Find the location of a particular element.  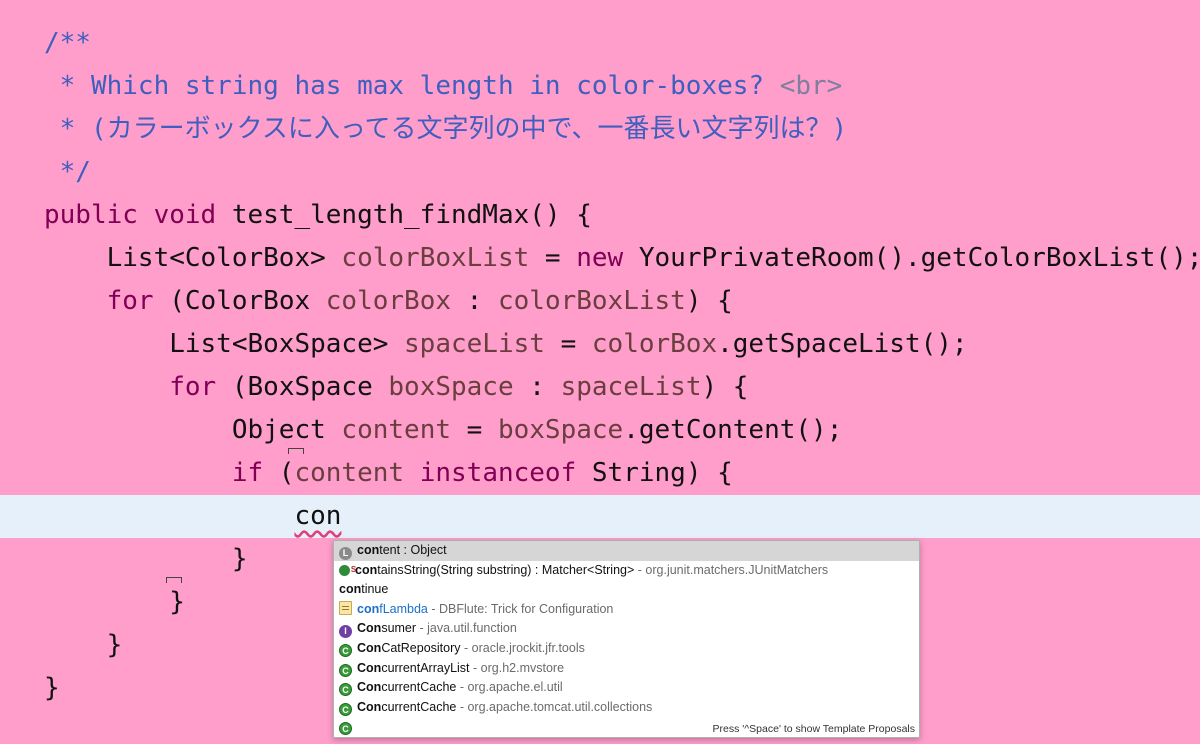

proposal-detail: - oracle.jrockit.jfr.tools is located at coordinates (522, 647).